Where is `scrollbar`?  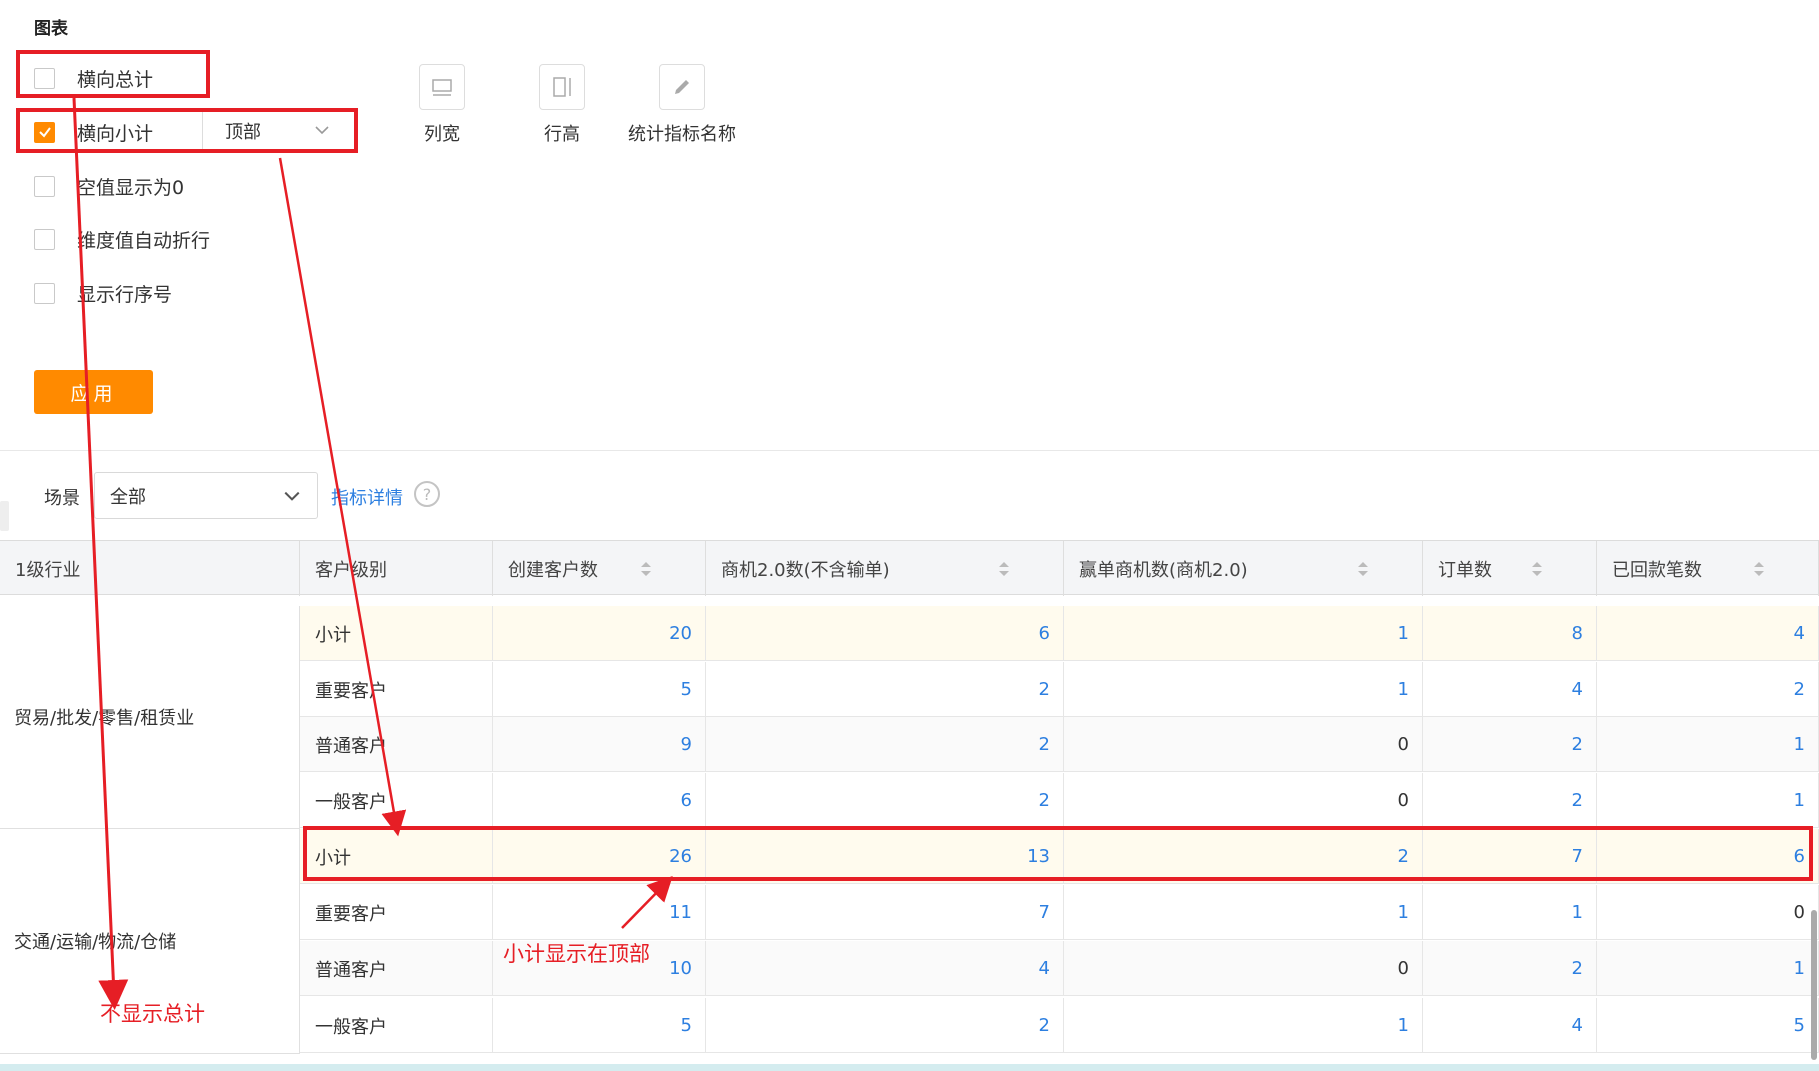 scrollbar is located at coordinates (1814, 985).